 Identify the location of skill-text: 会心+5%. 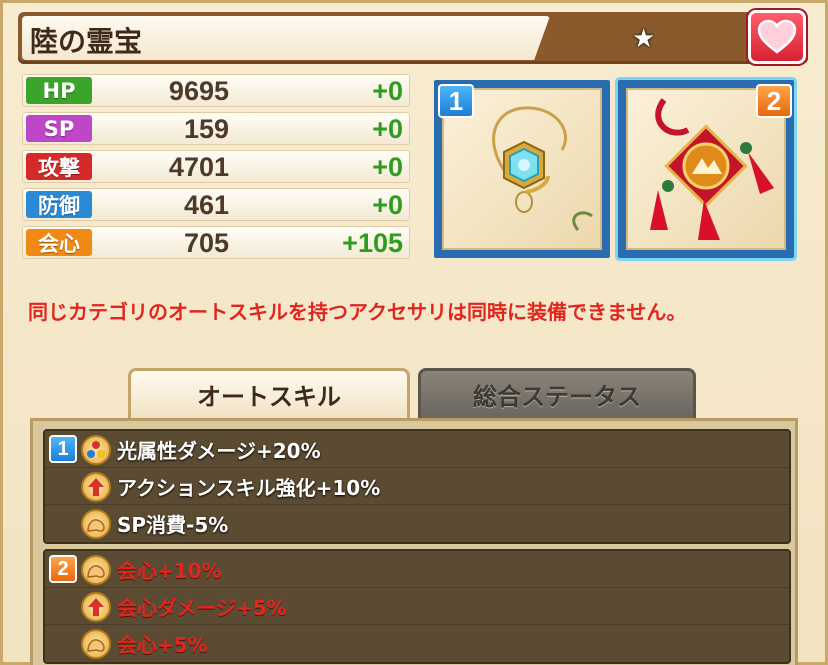
(162, 645).